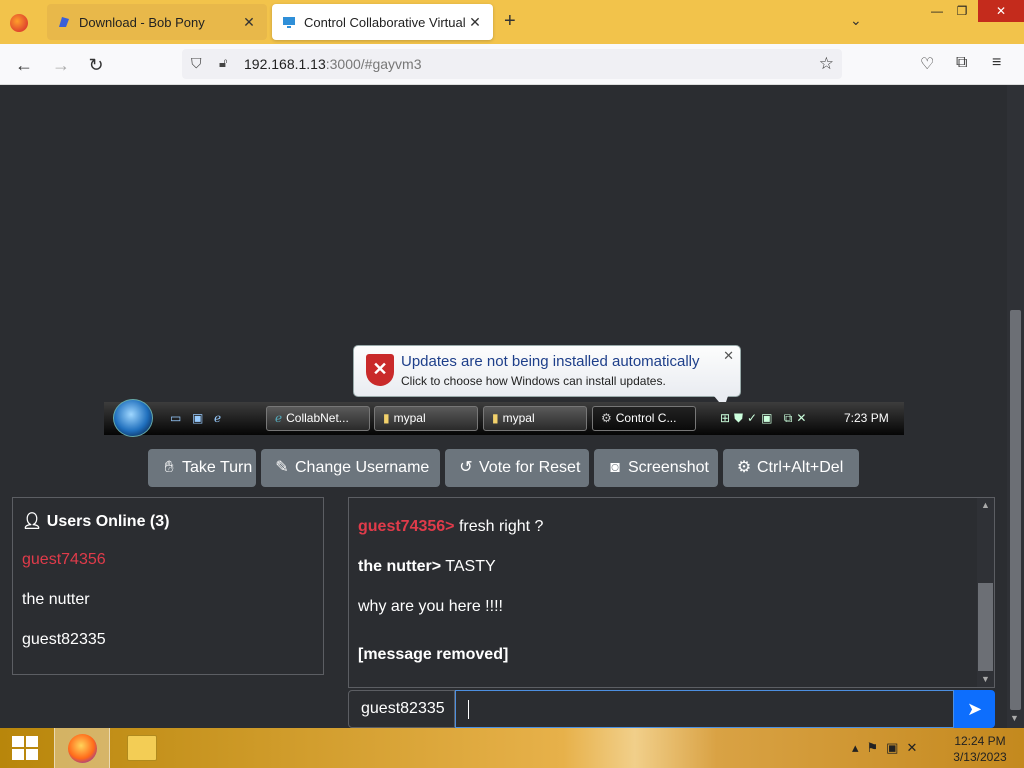 This screenshot has height=768, width=1024. I want to click on app-menu-icon: ≡, so click(996, 63).